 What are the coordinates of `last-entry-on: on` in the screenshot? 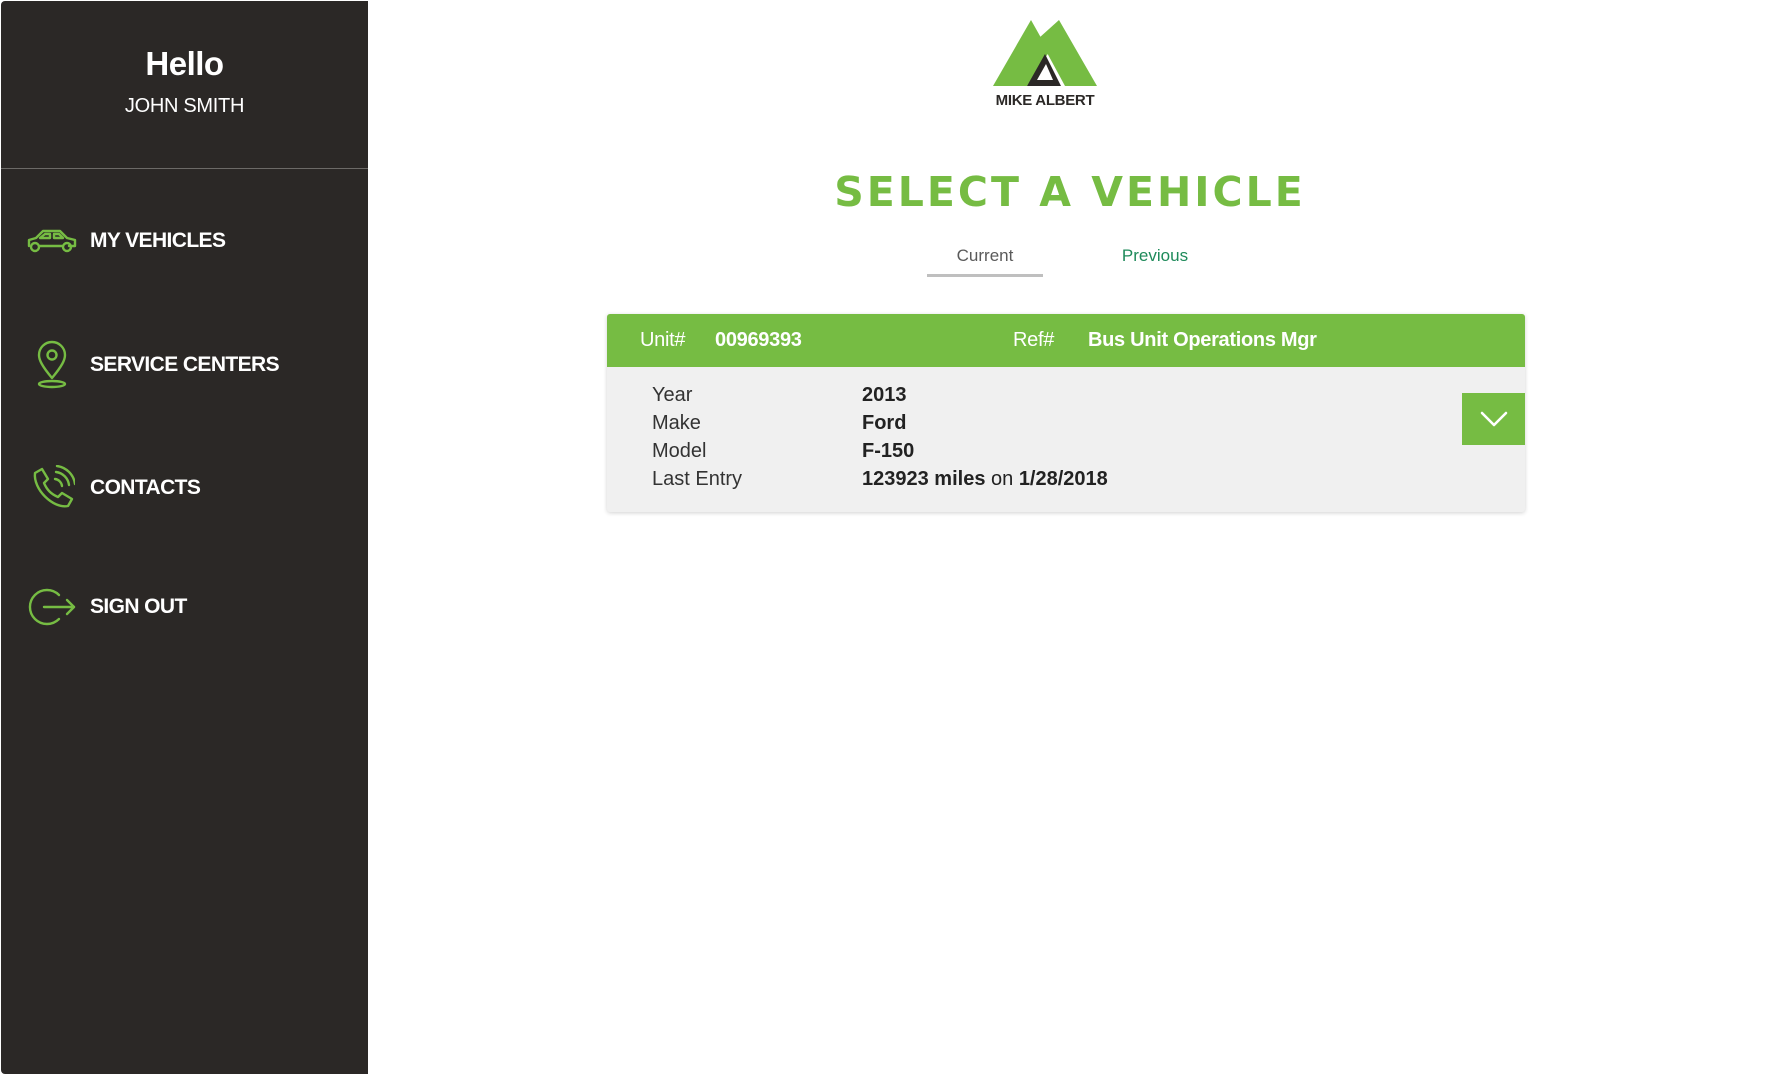 It's located at (1002, 479).